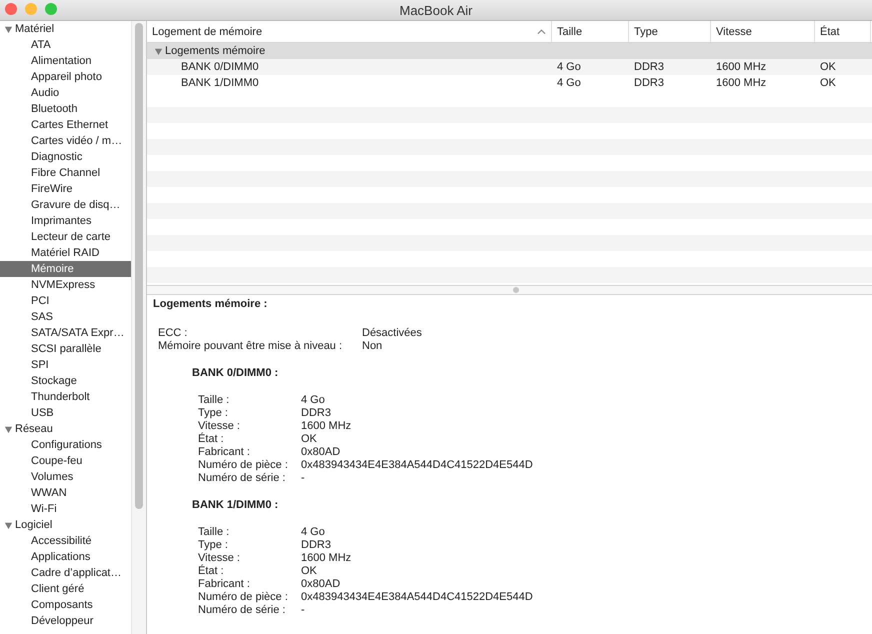 The image size is (872, 634). Describe the element at coordinates (509, 290) in the screenshot. I see `split-handle` at that location.